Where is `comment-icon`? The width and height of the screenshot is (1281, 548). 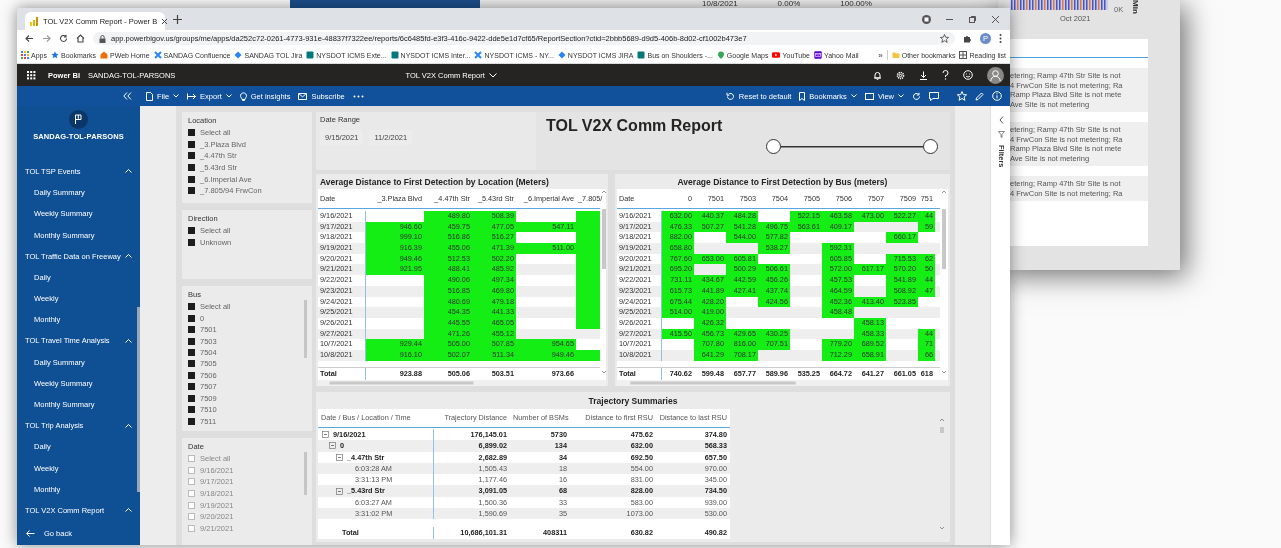
comment-icon is located at coordinates (934, 96).